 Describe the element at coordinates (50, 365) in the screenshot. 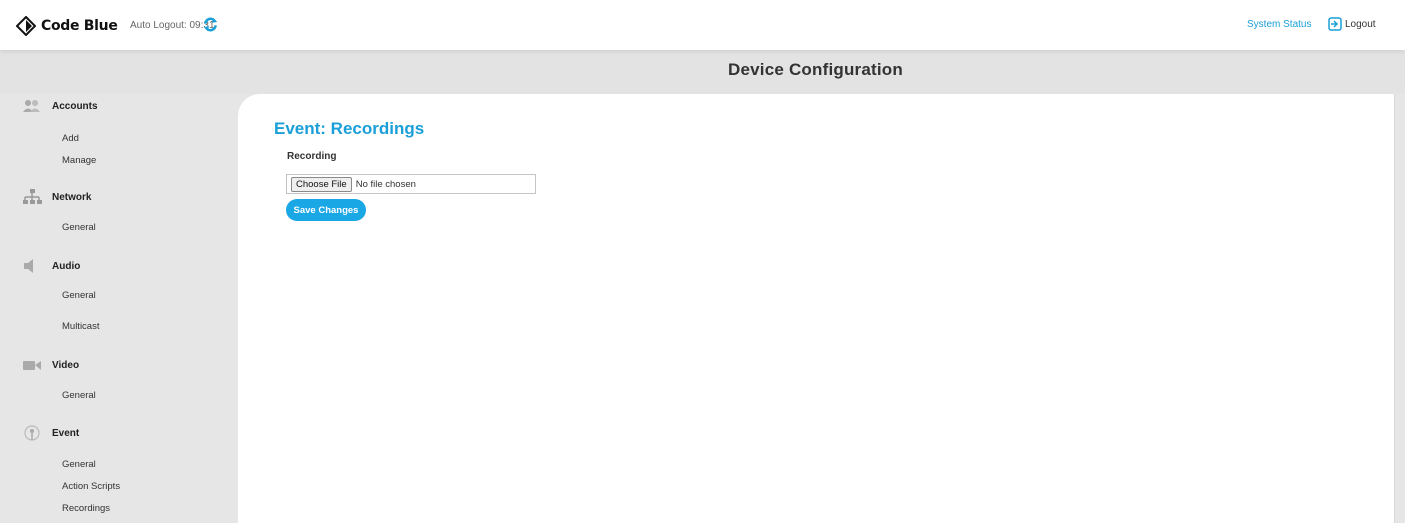

I see `sidebar-section-video: Video` at that location.